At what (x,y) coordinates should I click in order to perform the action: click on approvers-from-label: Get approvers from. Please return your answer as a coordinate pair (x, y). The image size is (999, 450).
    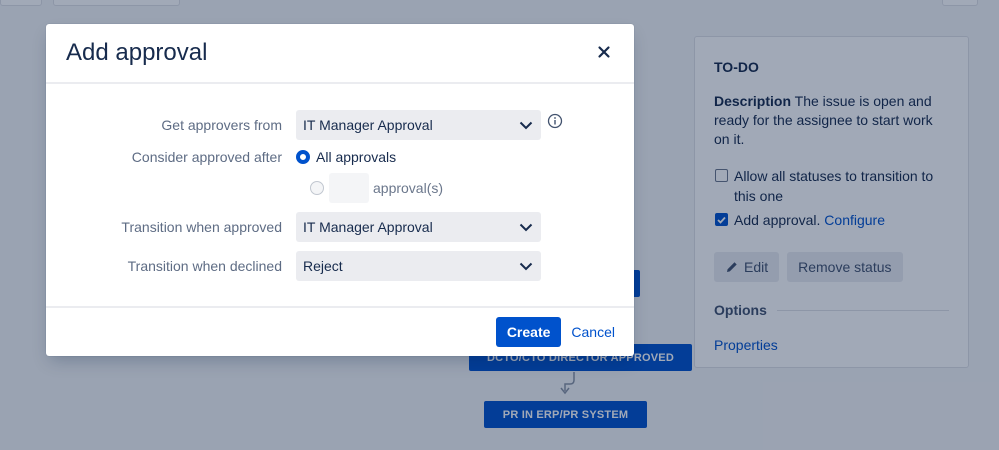
    Looking at the image, I should click on (221, 125).